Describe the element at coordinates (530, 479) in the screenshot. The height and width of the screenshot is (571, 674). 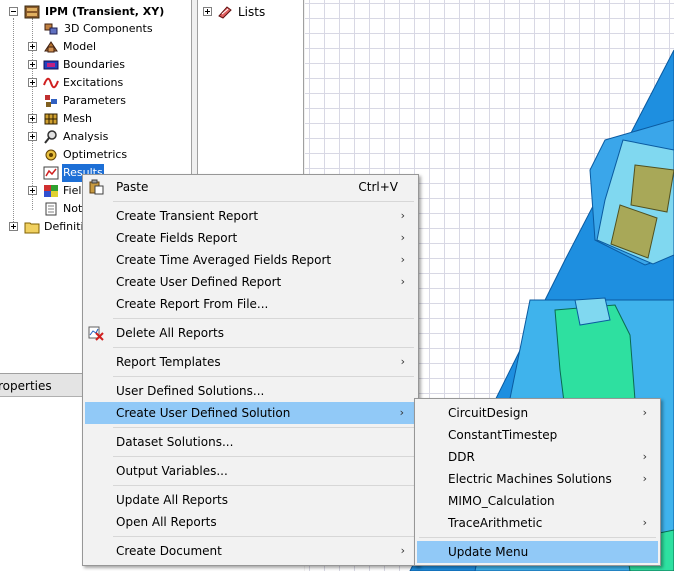
I see `menu-item-label: Electric Machines Solutions` at that location.